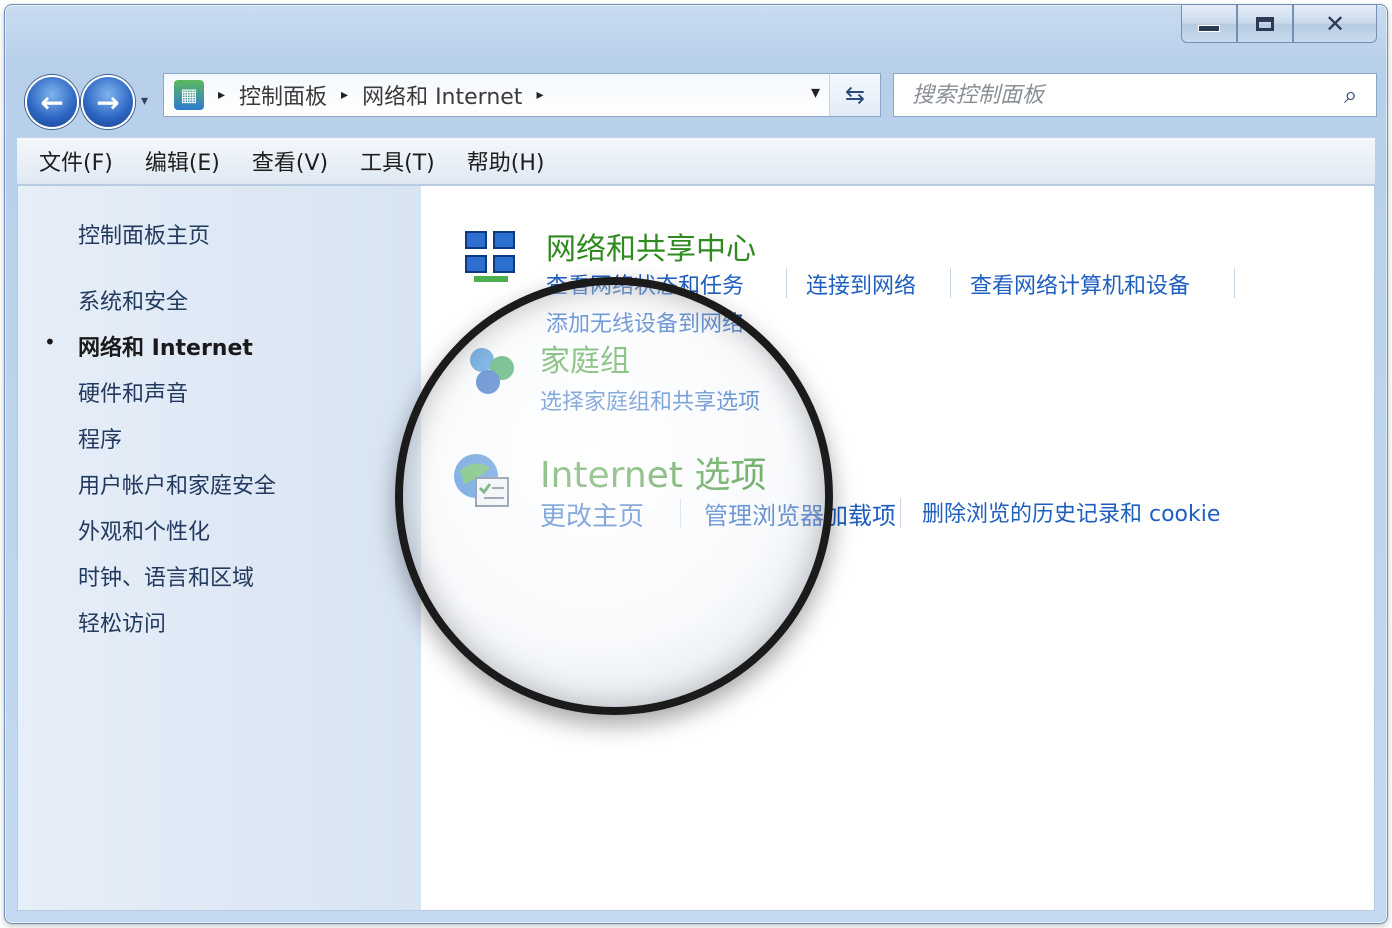 The height and width of the screenshot is (928, 1392). What do you see at coordinates (166, 576) in the screenshot?
I see `sidebar-item-clock-language: 时钟、语言和区域` at bounding box center [166, 576].